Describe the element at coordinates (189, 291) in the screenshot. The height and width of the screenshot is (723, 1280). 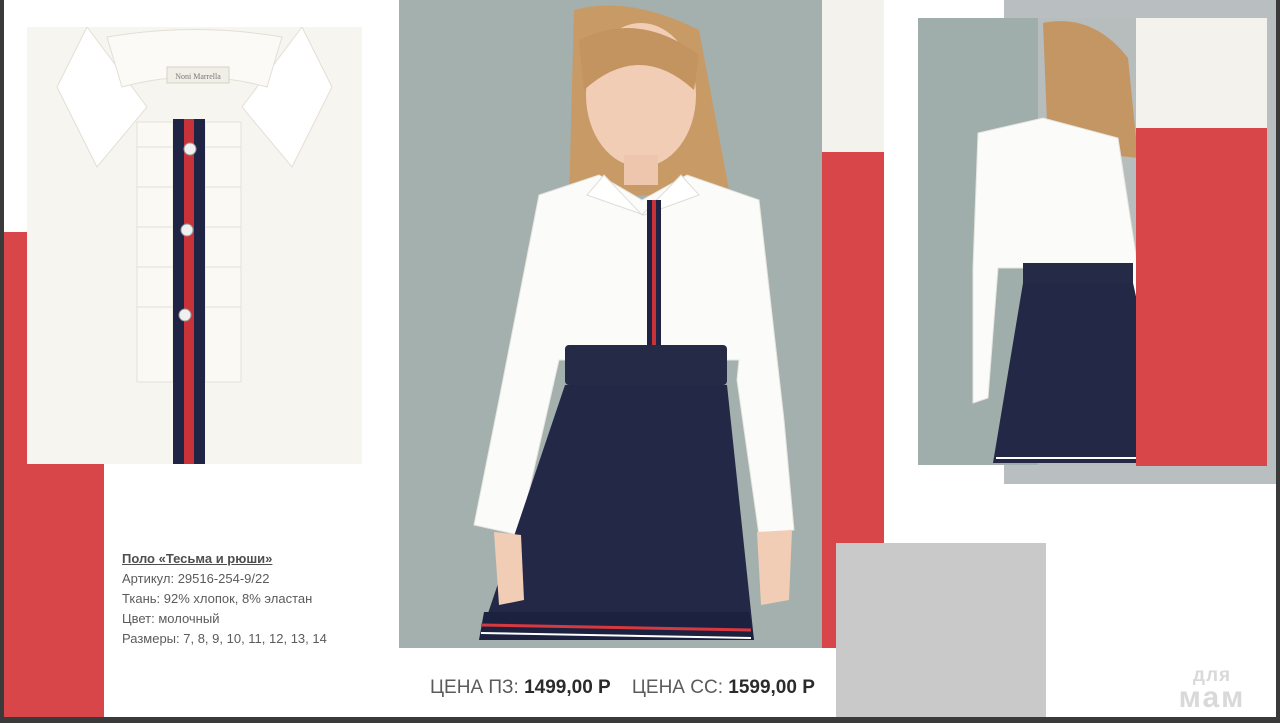
I see `ribbon-placket` at that location.